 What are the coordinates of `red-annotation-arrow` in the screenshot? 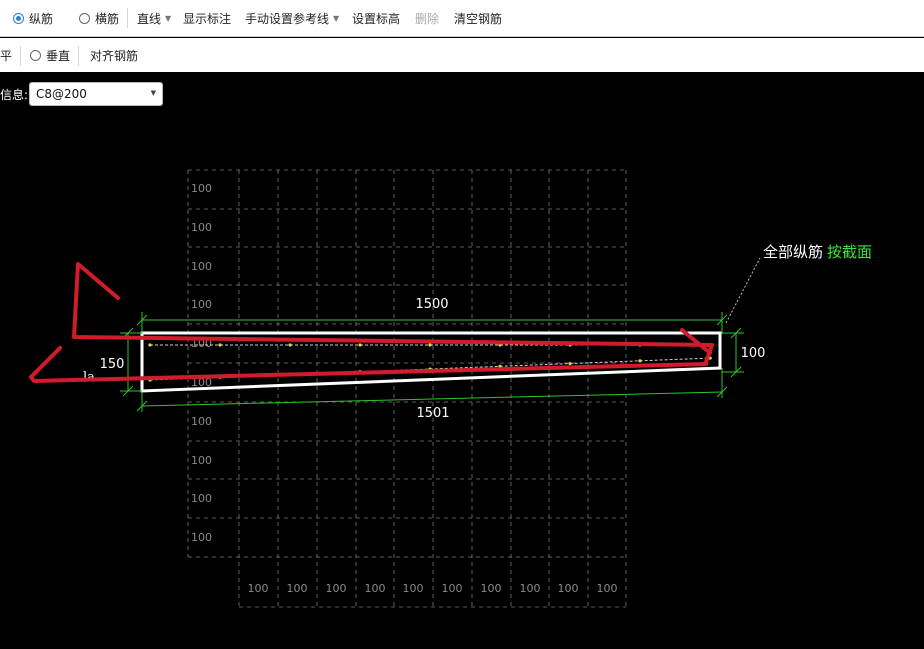 It's located at (371, 322).